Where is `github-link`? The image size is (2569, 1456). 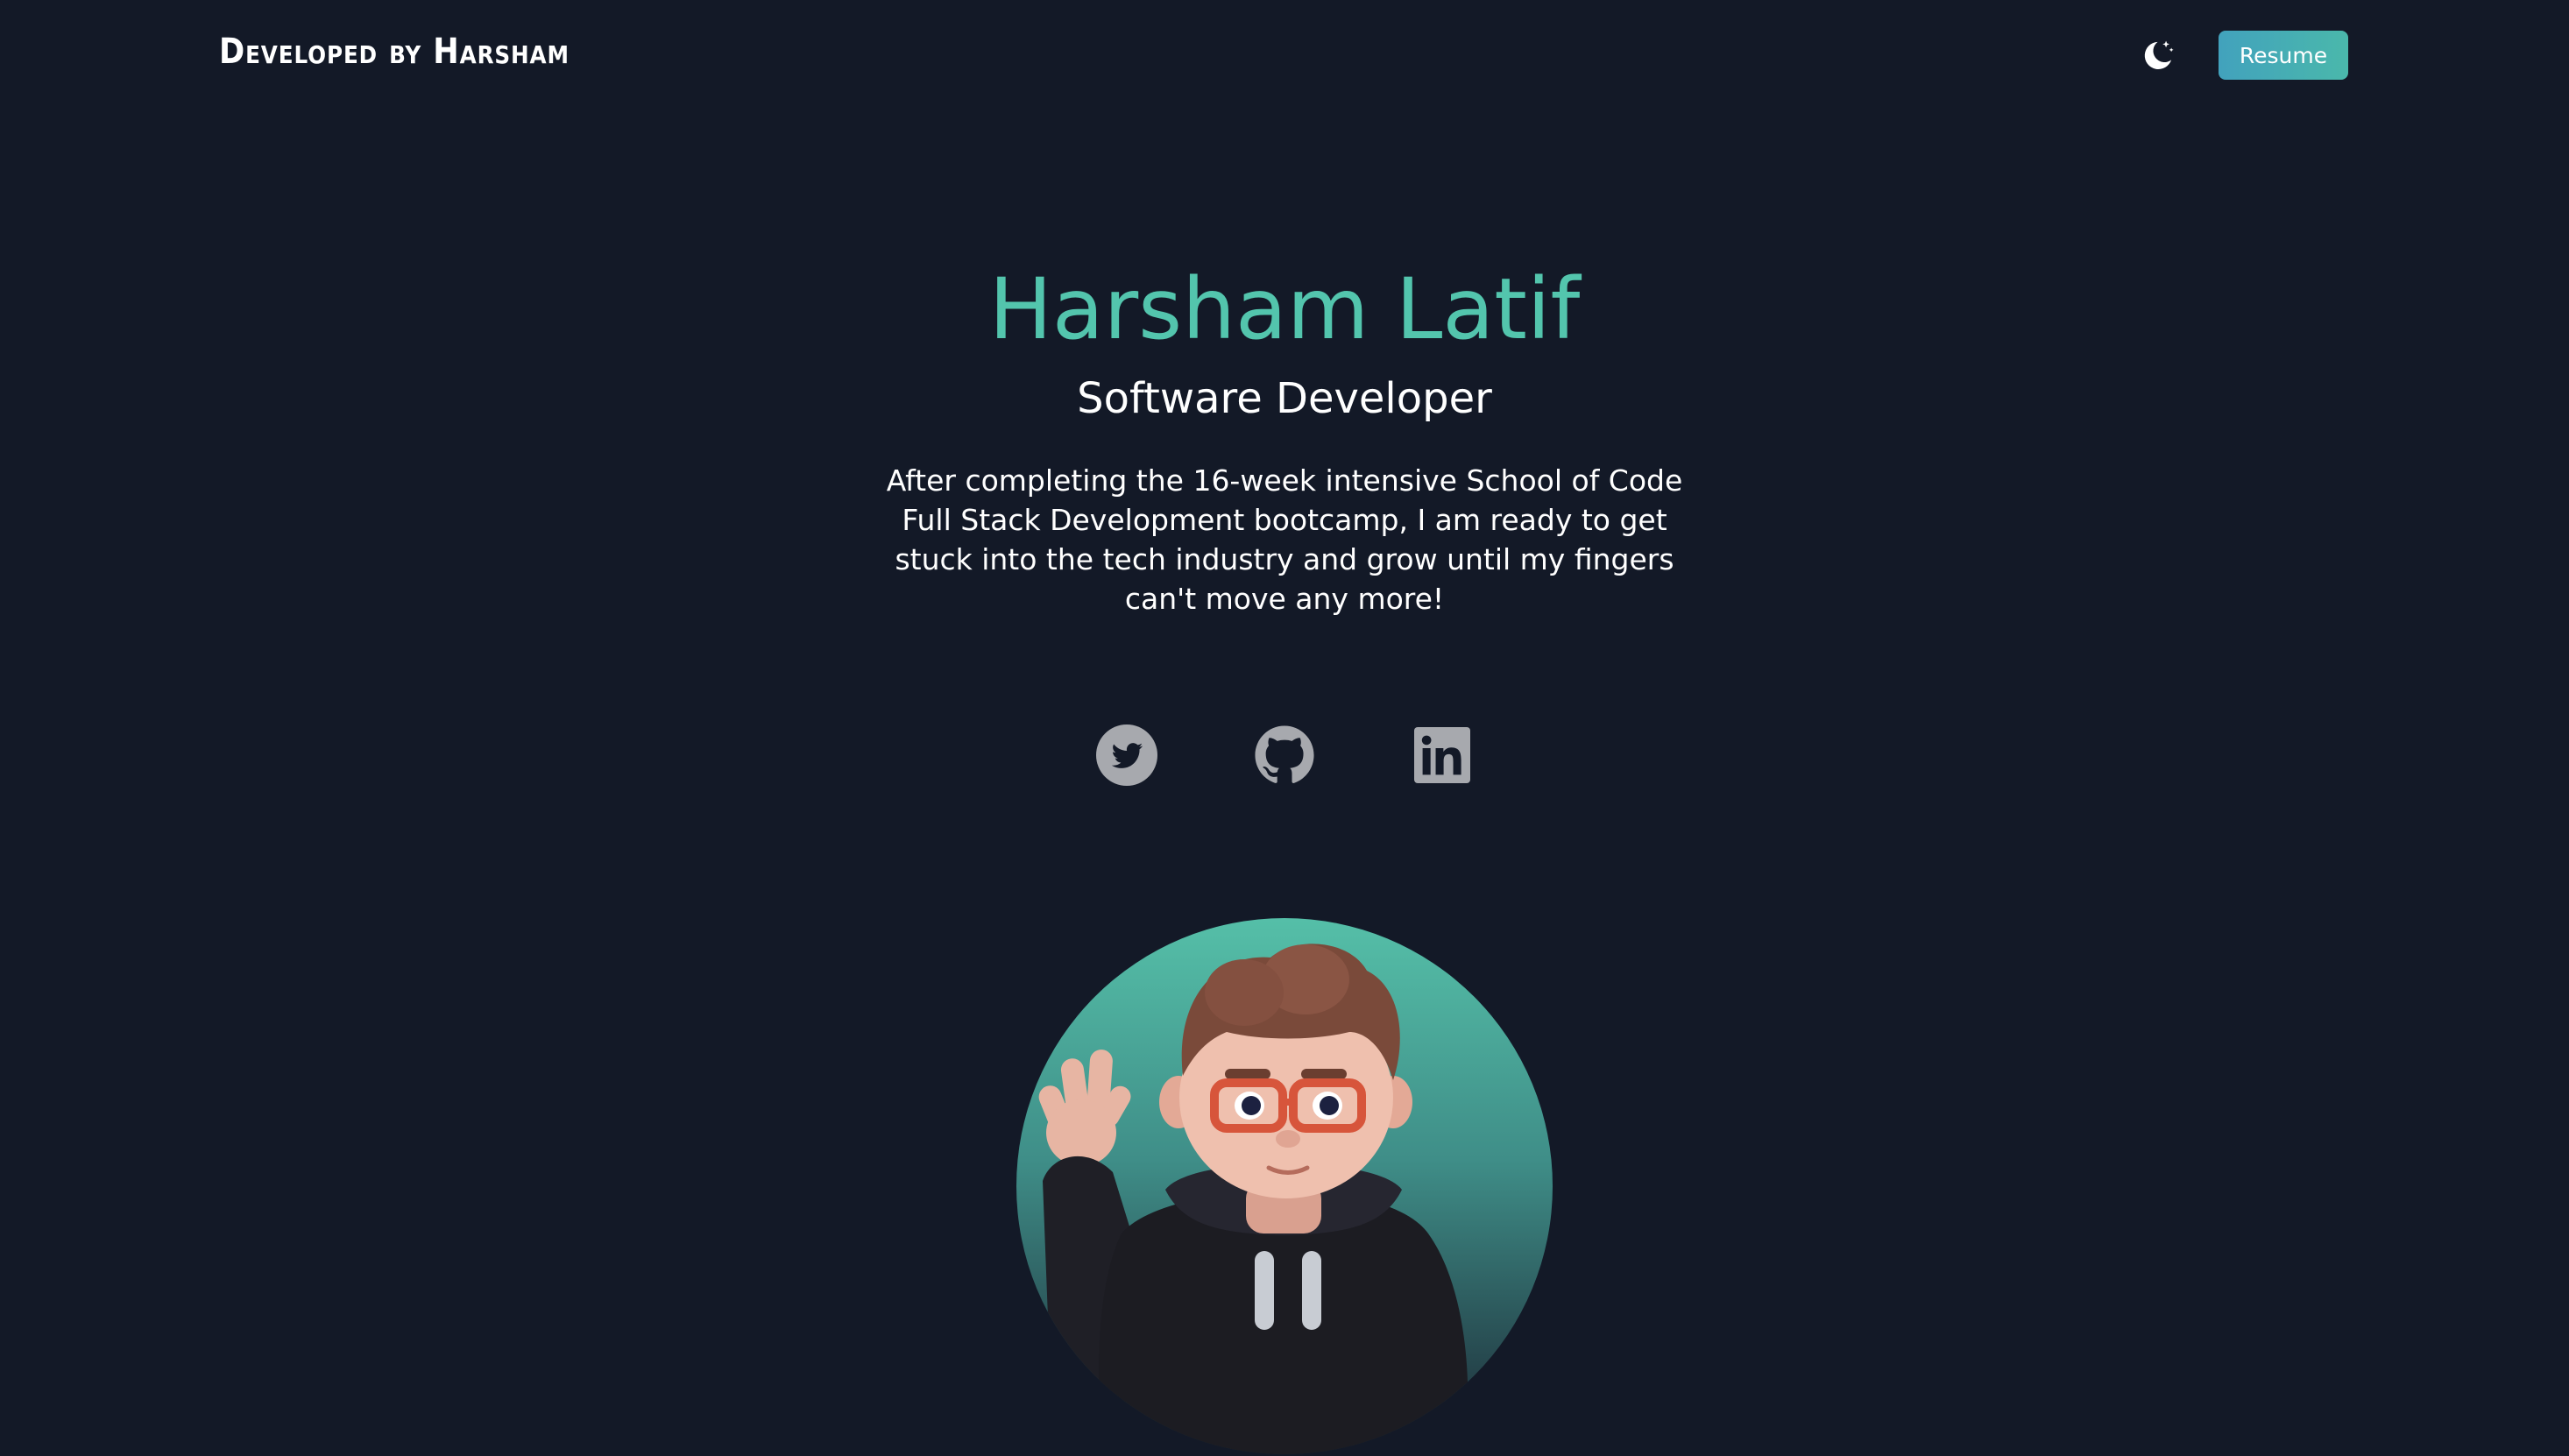
github-link is located at coordinates (1284, 755).